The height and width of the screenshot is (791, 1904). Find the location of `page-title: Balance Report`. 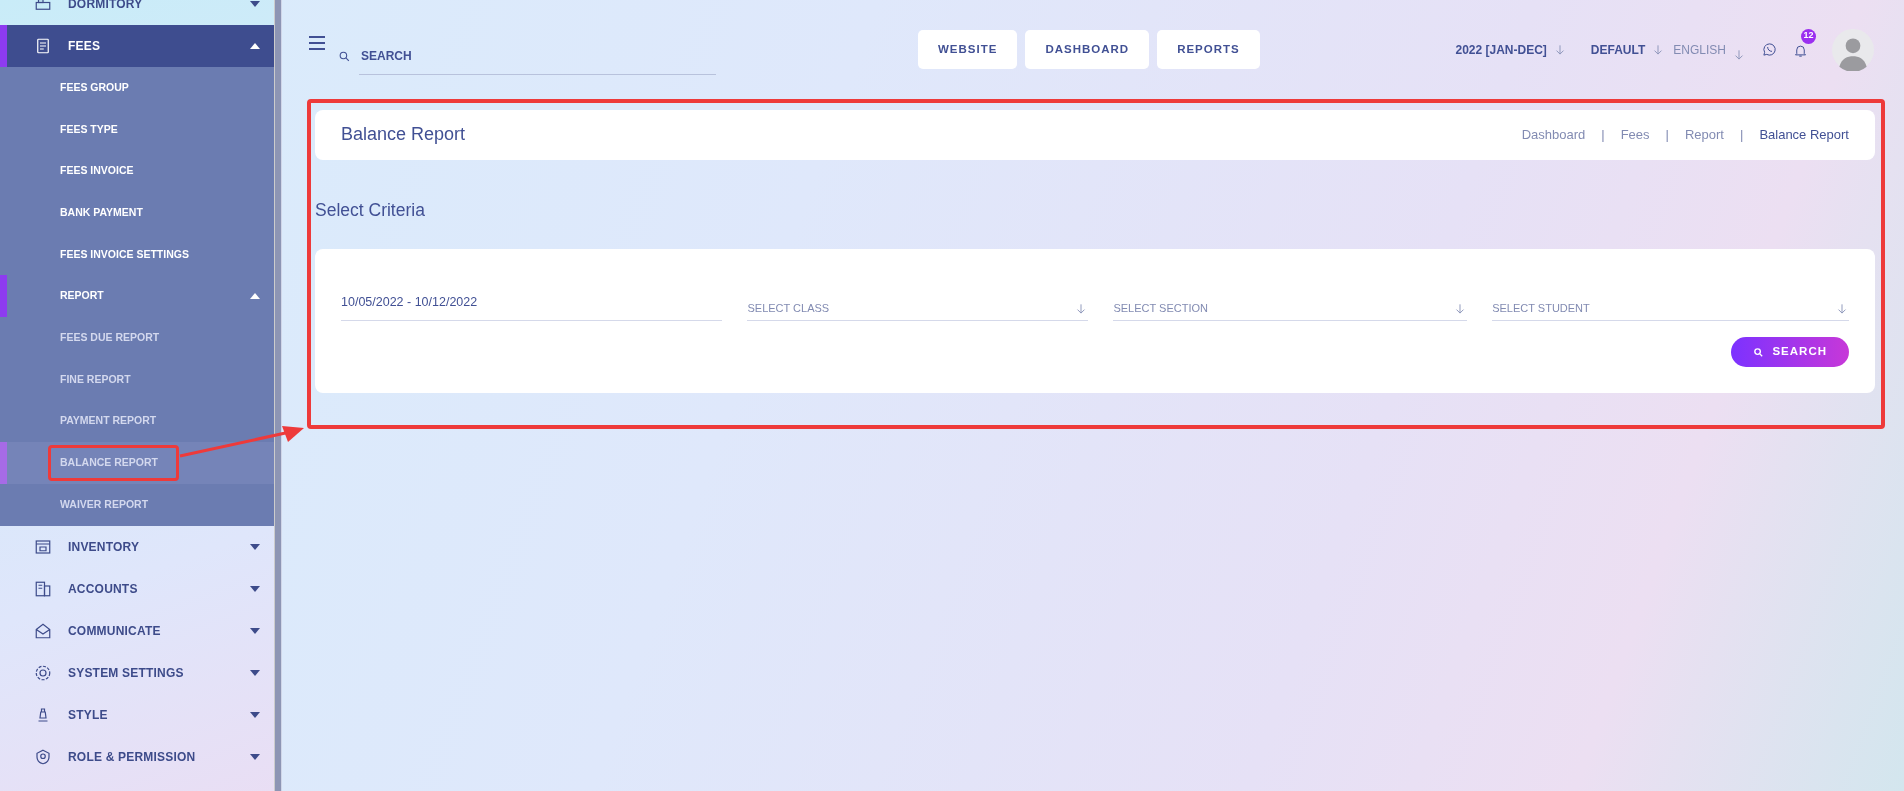

page-title: Balance Report is located at coordinates (403, 135).